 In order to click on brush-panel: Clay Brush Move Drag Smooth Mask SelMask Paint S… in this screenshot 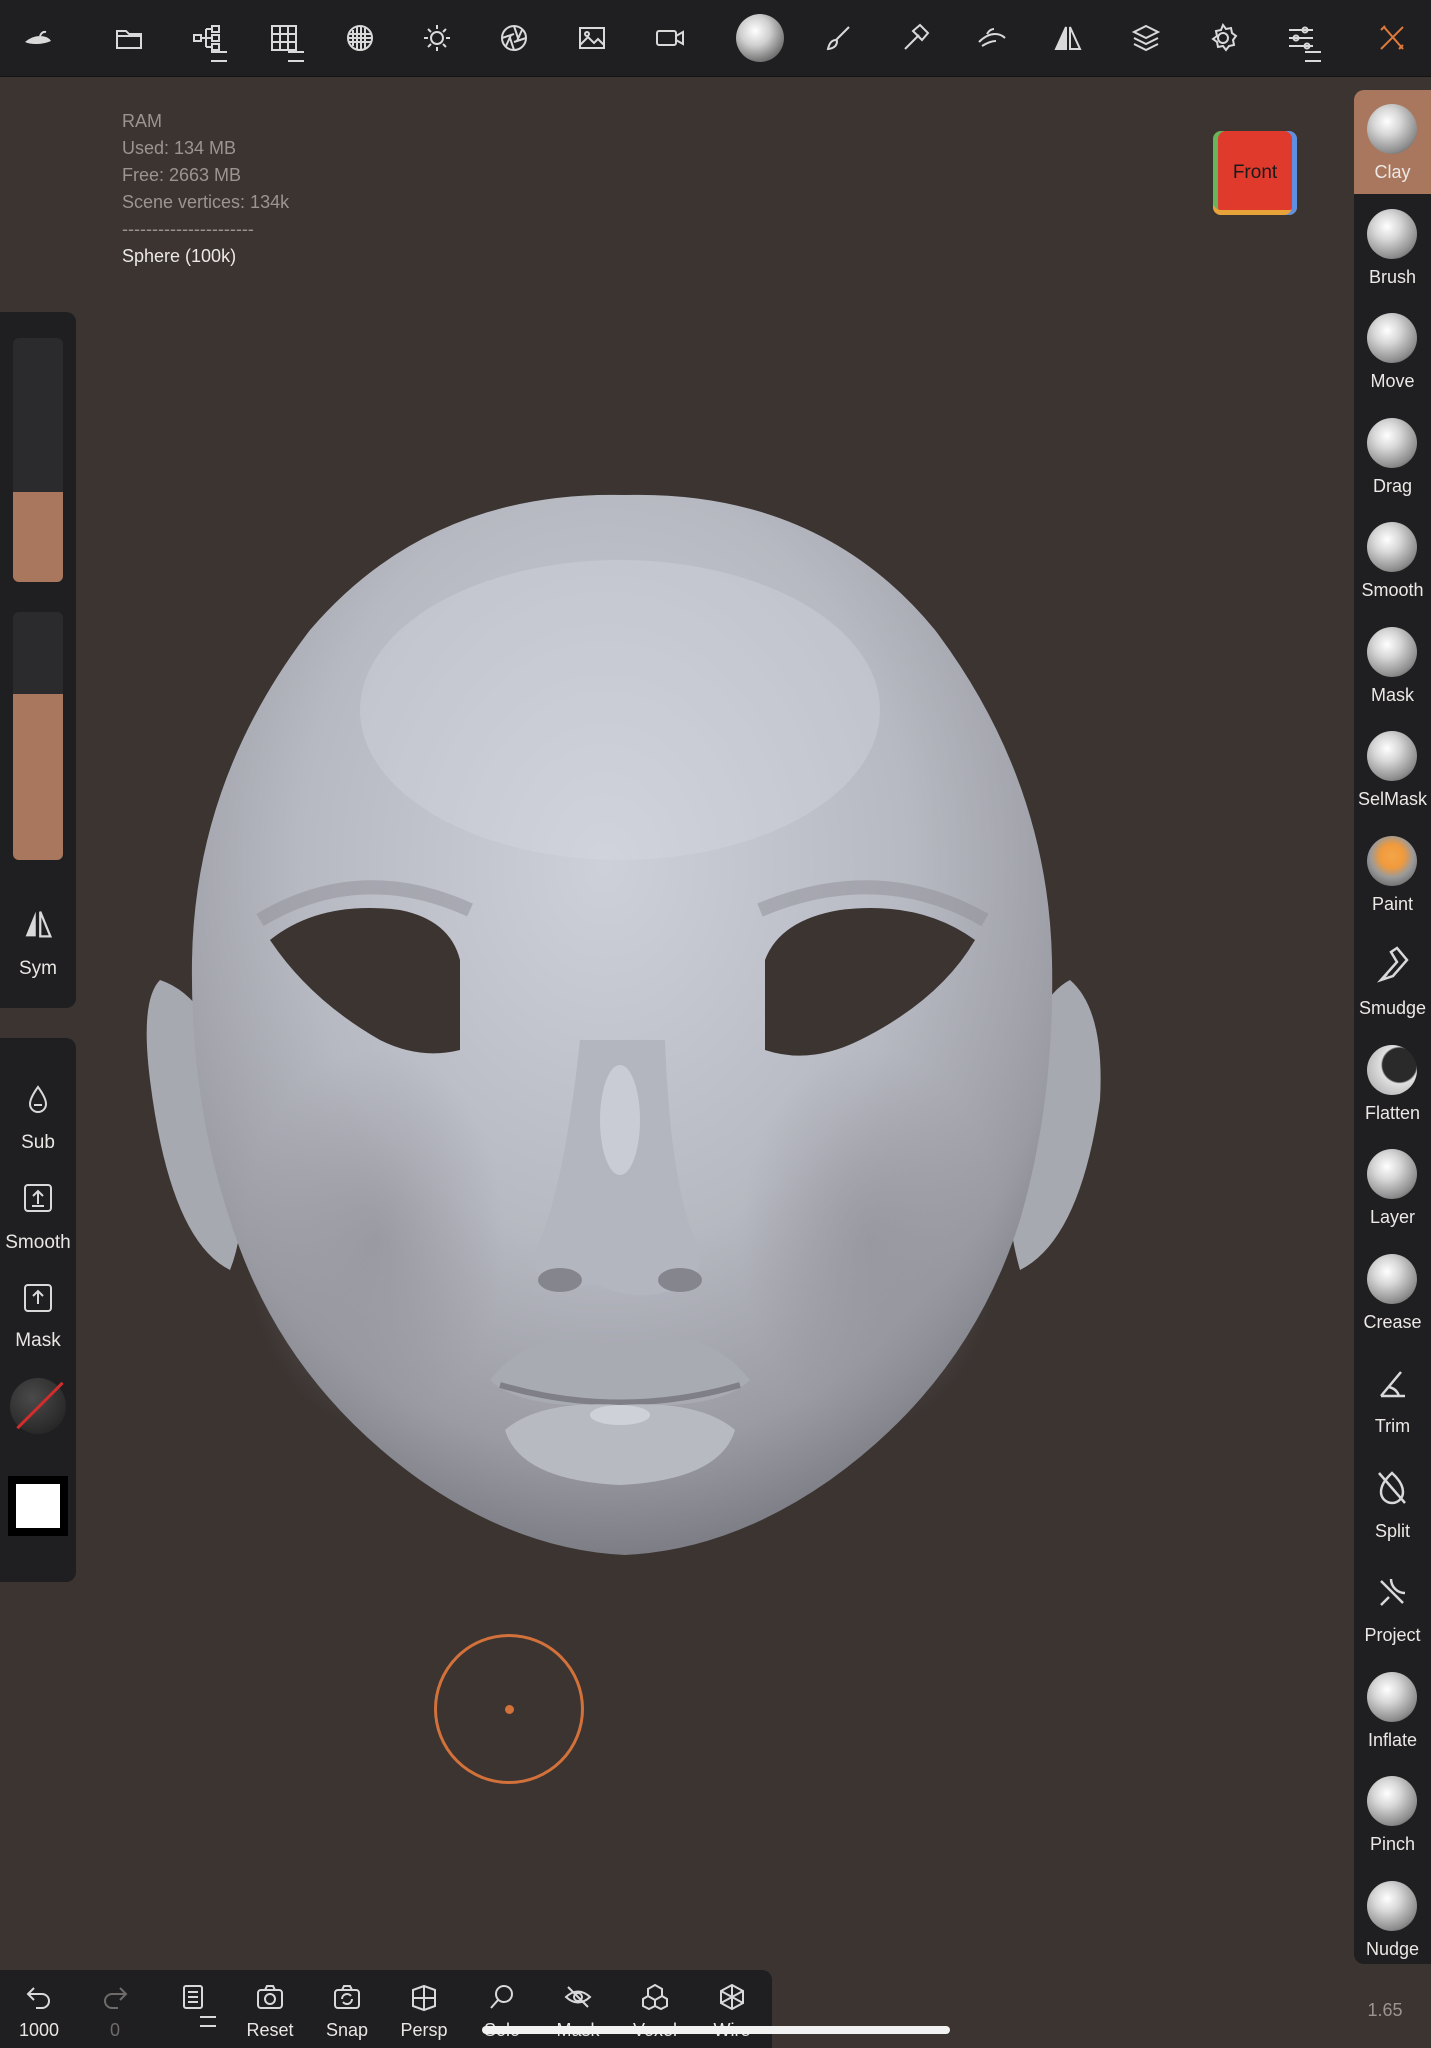, I will do `click(1392, 1027)`.